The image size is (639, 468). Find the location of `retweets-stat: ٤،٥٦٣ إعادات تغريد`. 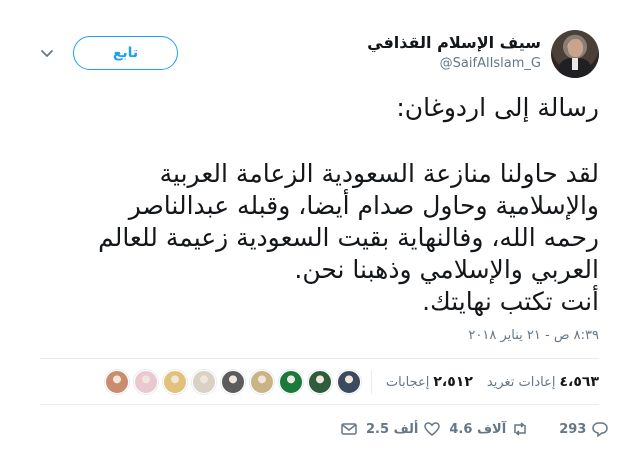

retweets-stat: ٤،٥٦٣ إعادات تغريد is located at coordinates (543, 382).